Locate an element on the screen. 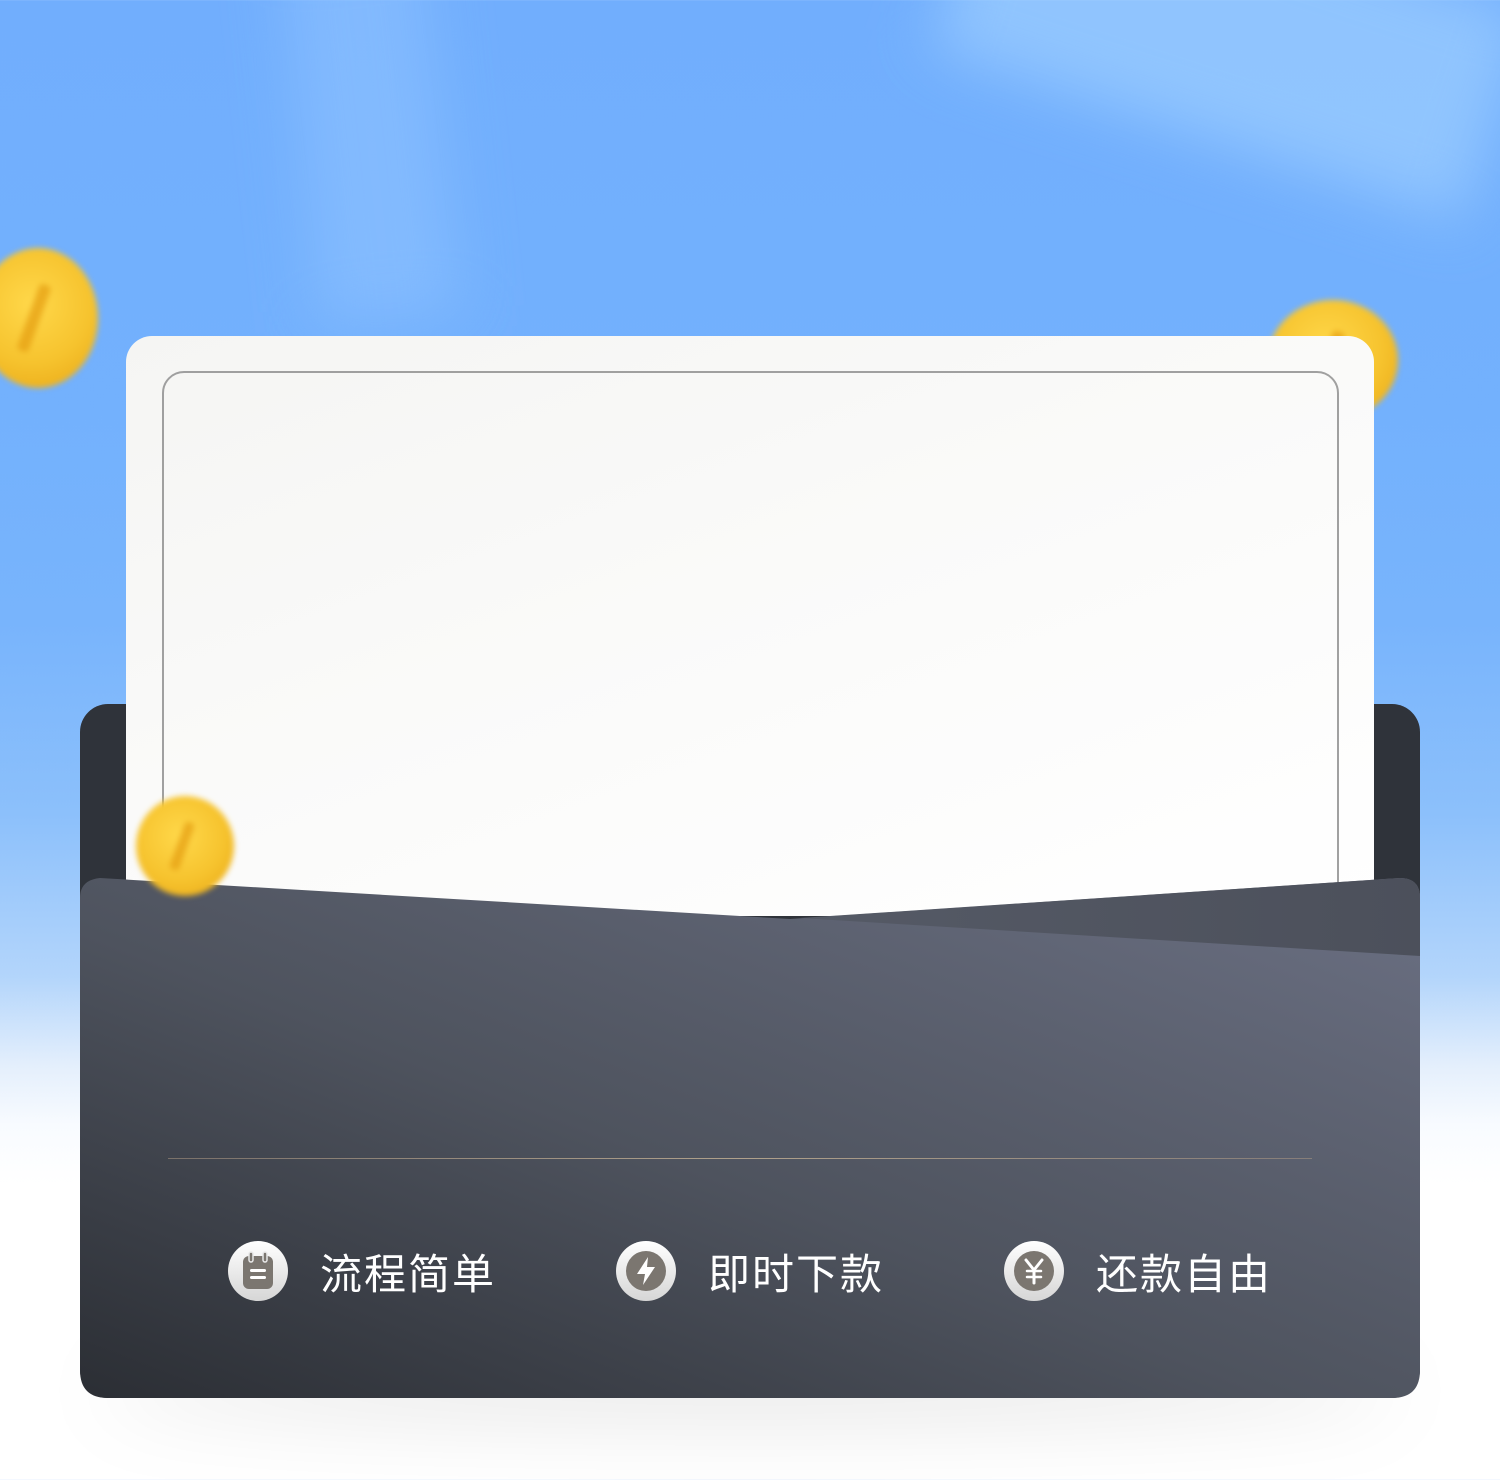 The width and height of the screenshot is (1500, 1480). feature-simple-process: 流程简单 is located at coordinates (362, 1271).